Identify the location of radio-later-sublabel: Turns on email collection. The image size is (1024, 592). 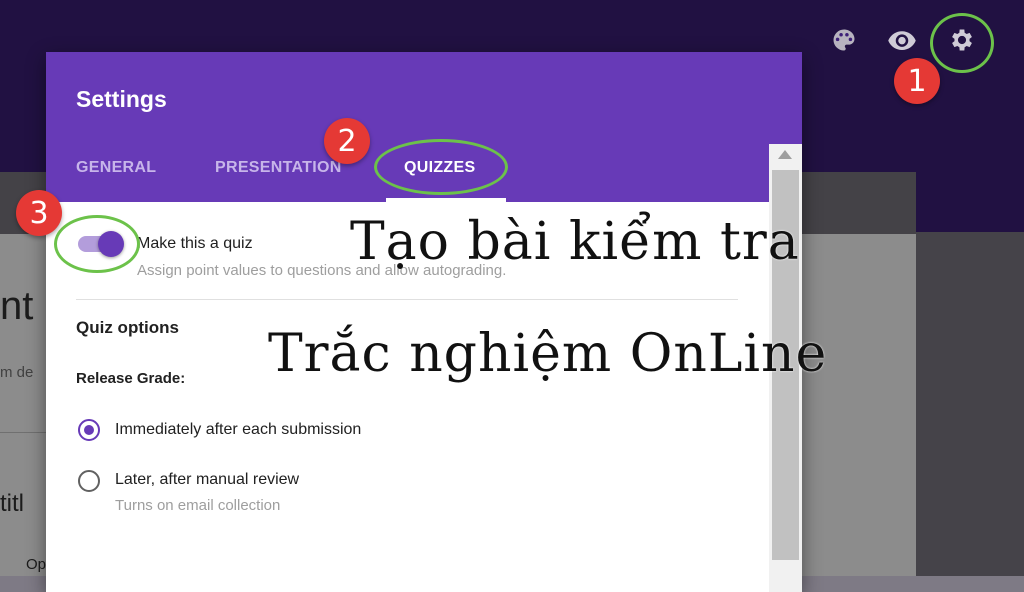
(198, 505).